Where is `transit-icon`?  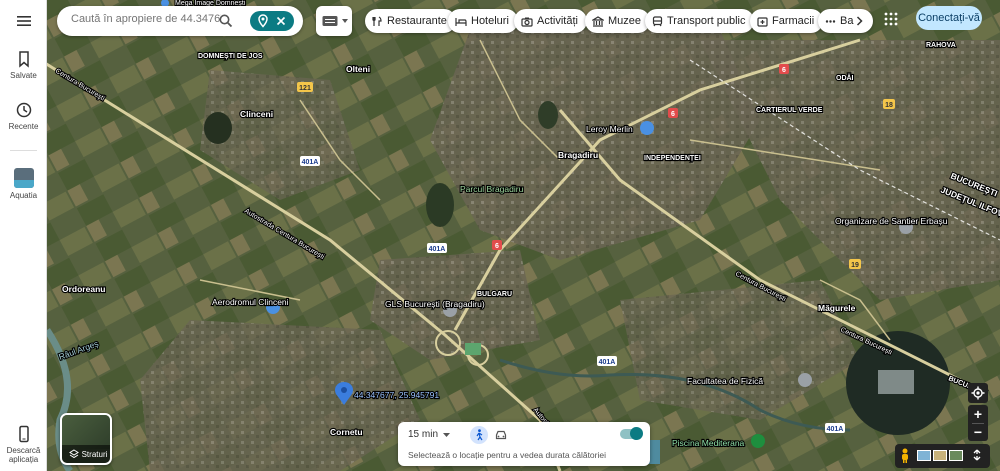 transit-icon is located at coordinates (657, 20).